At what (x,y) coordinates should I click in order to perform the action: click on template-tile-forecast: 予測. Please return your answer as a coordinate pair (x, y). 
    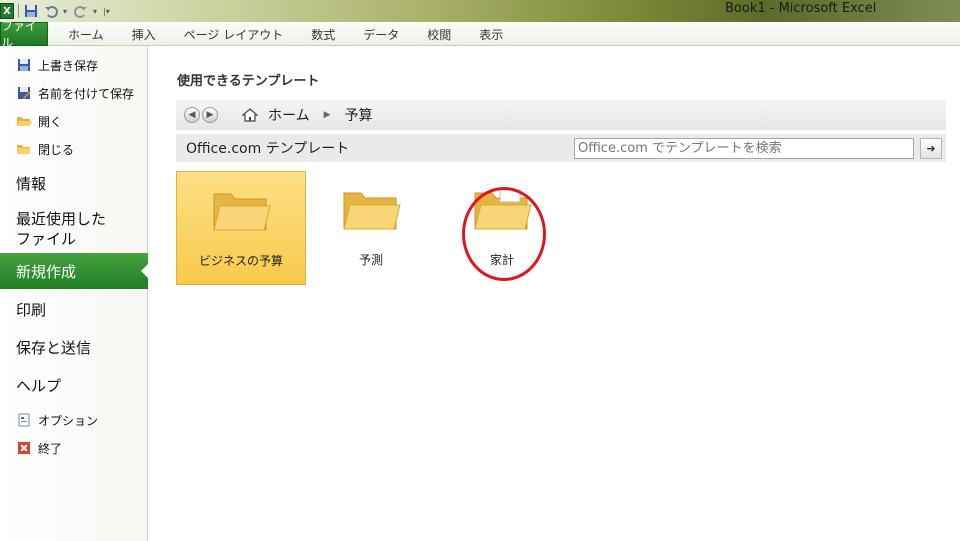
    Looking at the image, I should click on (371, 228).